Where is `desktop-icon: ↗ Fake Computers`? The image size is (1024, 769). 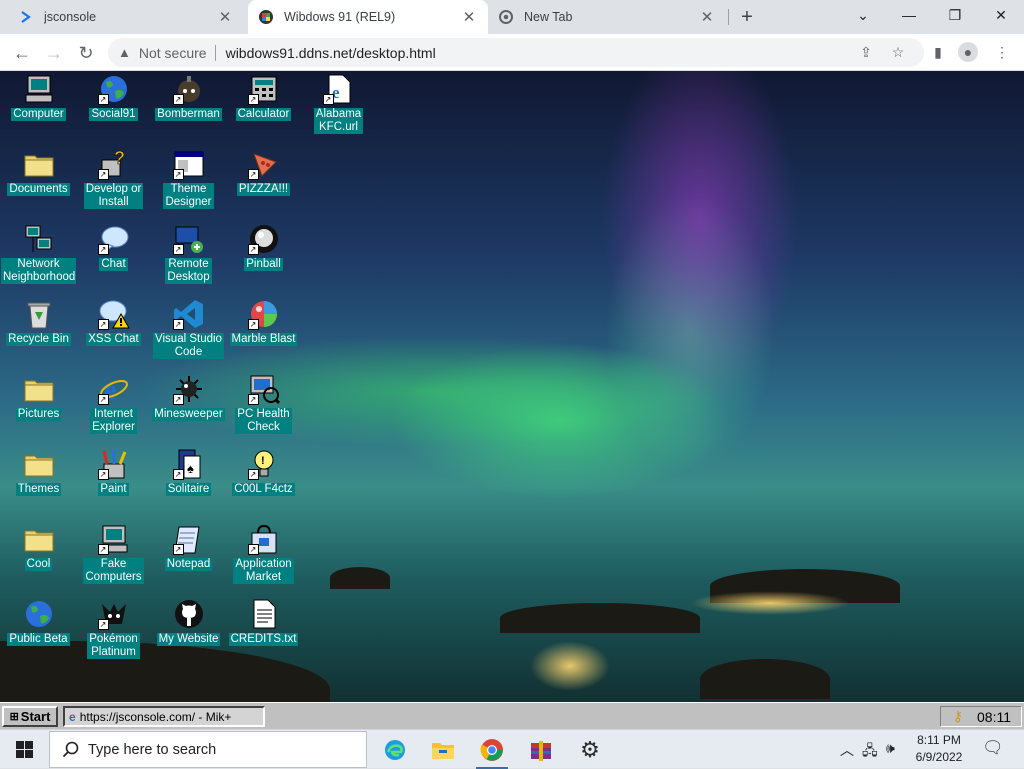 desktop-icon: ↗ Fake Computers is located at coordinates (113, 553).